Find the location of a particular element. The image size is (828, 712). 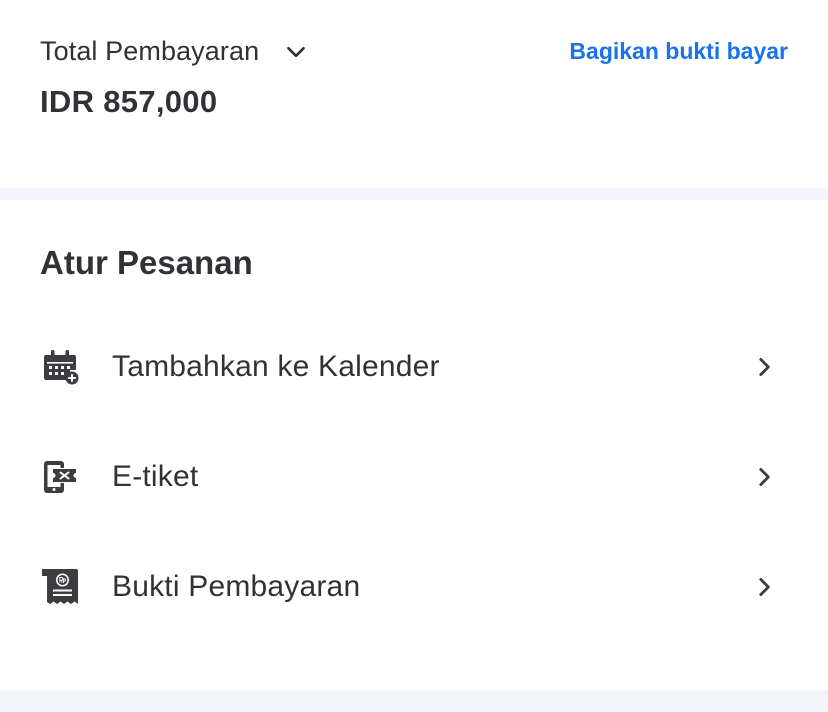

share-payment-proof-link: Bagikan bukti bayar is located at coordinates (678, 51).